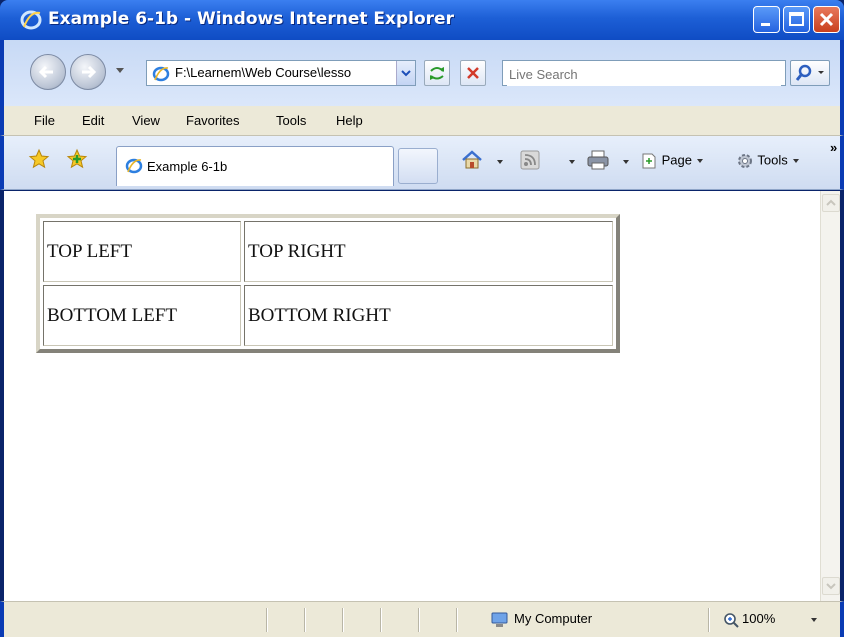 The image size is (844, 637). I want to click on maximize-icon, so click(796, 19).